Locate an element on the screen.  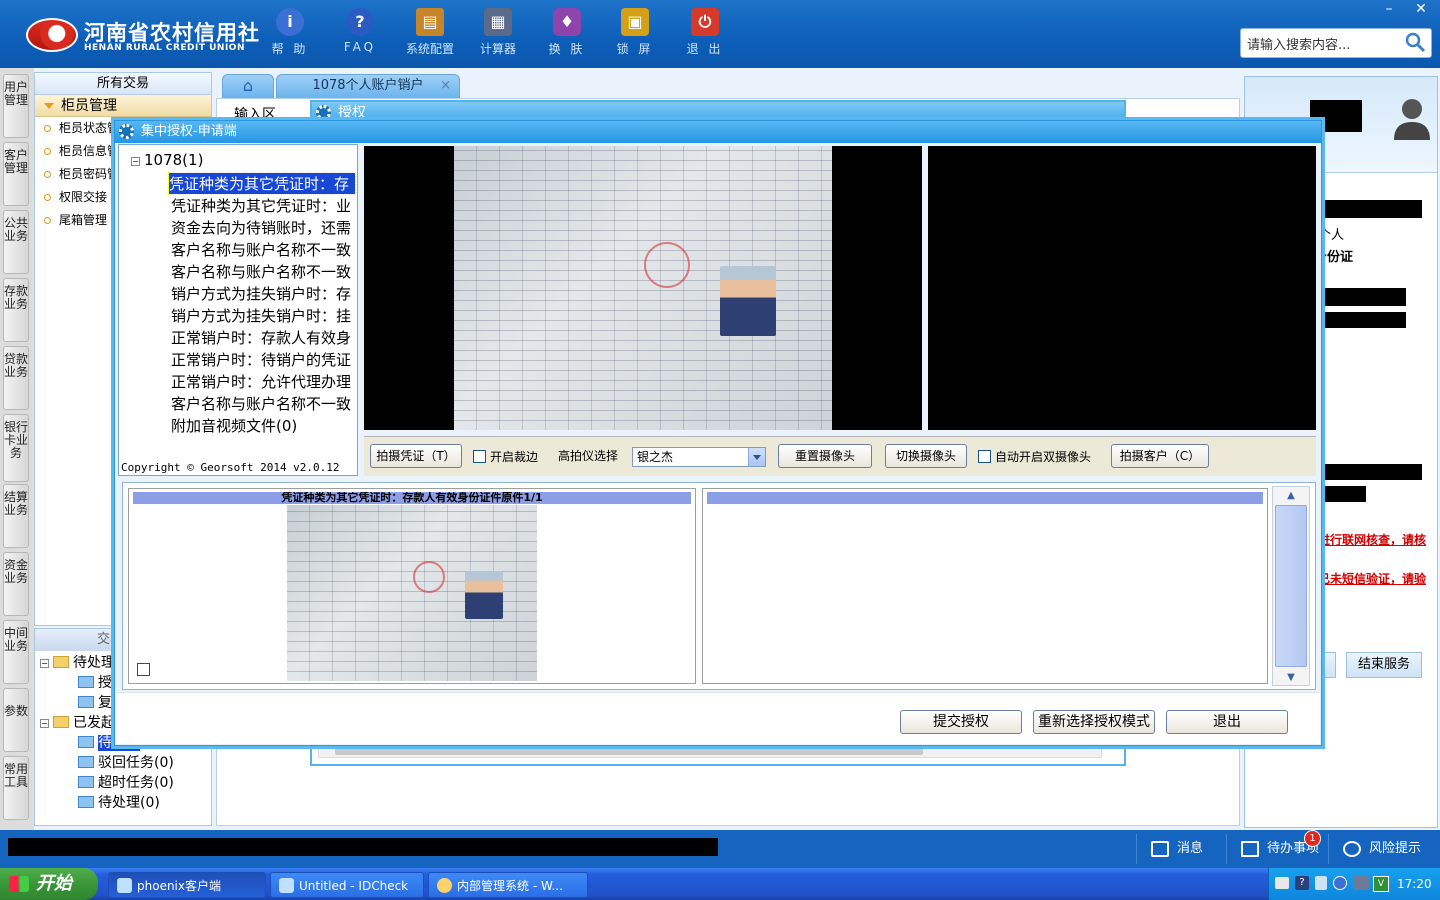
toolbar-exit-button: ⏻ 退 出 is located at coordinates (705, 32).